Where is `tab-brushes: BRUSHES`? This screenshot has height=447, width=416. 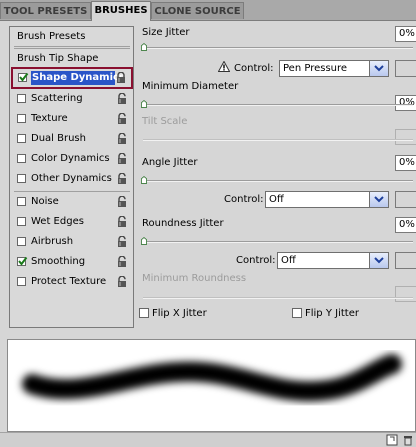 tab-brushes: BRUSHES is located at coordinates (121, 11).